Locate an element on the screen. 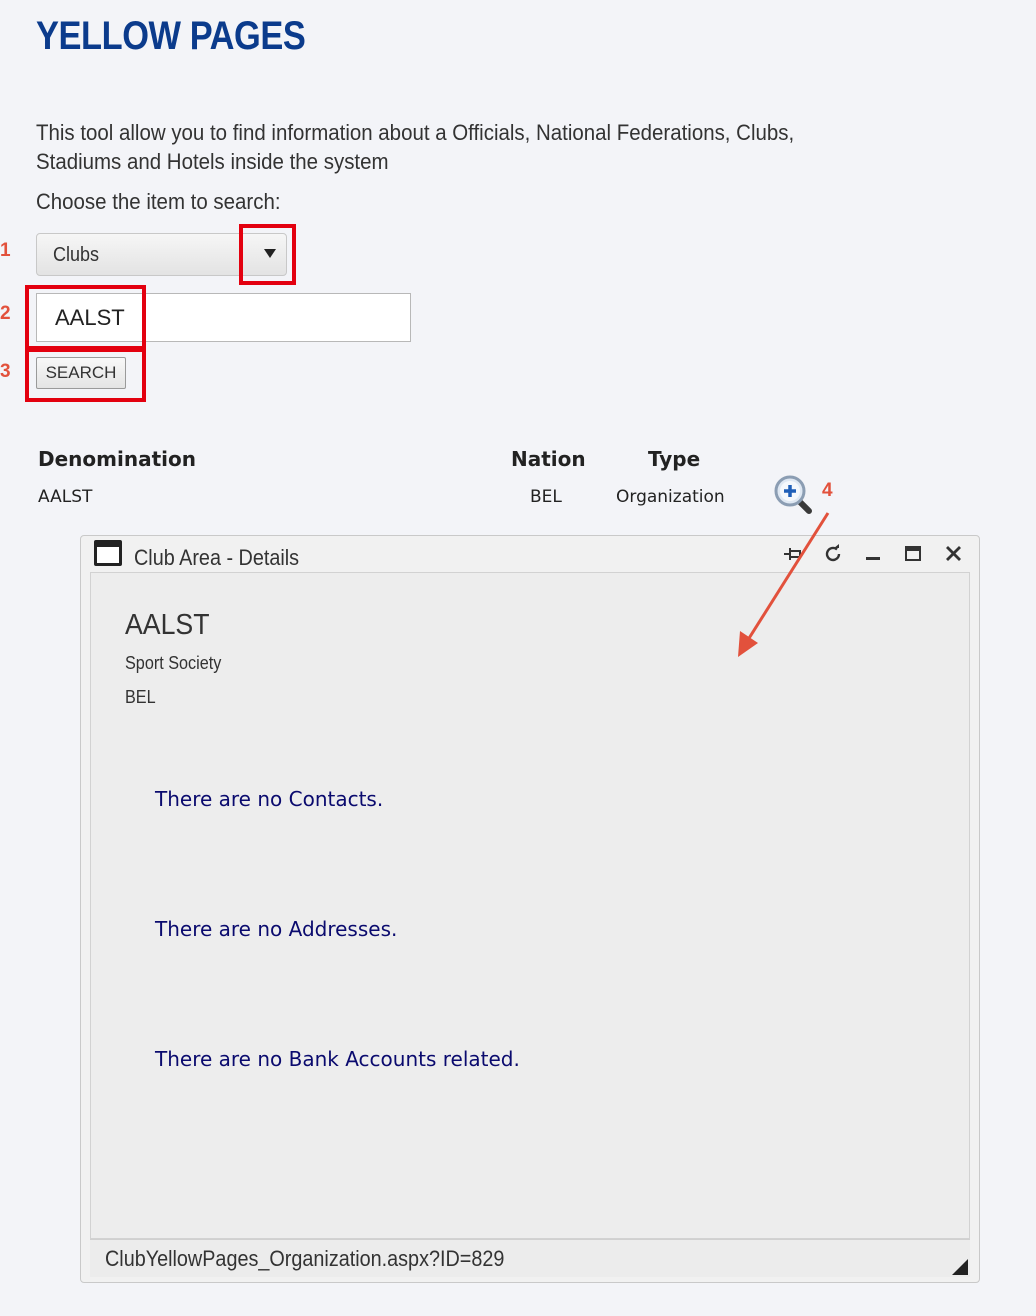 Image resolution: width=1036 pixels, height=1316 pixels. club-name: AALST is located at coordinates (167, 625).